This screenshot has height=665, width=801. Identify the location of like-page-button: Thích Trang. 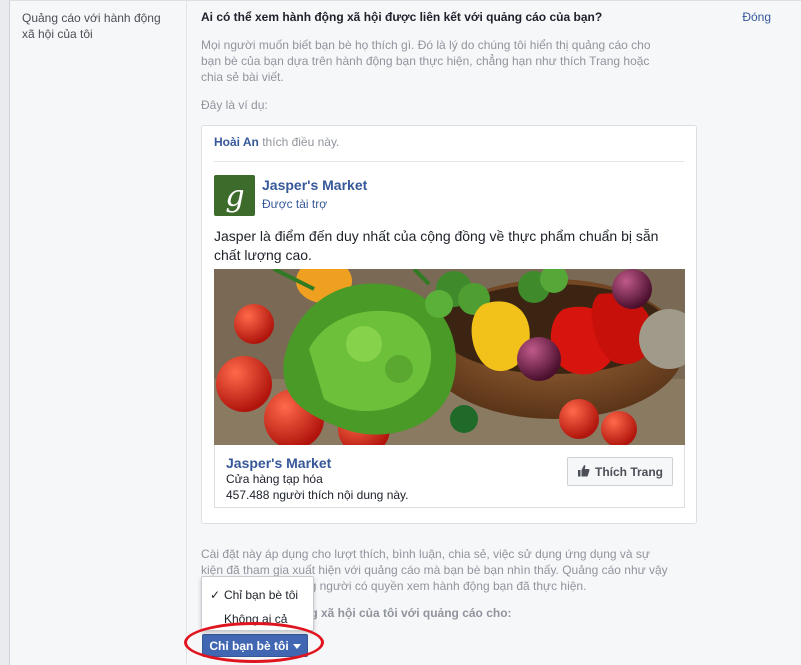
(620, 471).